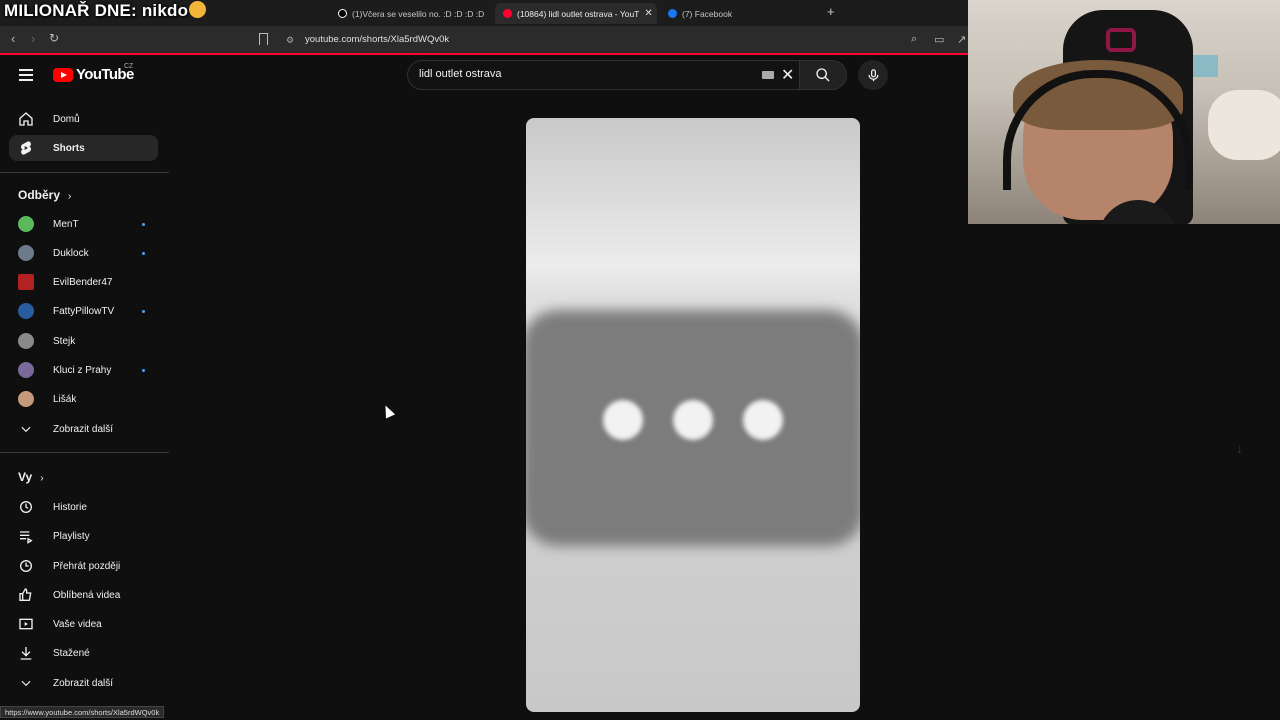  What do you see at coordinates (13, 38) in the screenshot?
I see `back-icon: ‹` at bounding box center [13, 38].